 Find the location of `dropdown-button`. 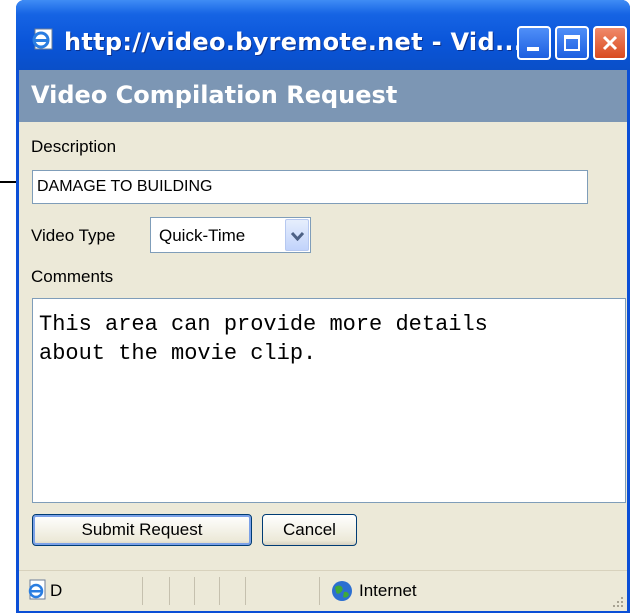

dropdown-button is located at coordinates (297, 235).